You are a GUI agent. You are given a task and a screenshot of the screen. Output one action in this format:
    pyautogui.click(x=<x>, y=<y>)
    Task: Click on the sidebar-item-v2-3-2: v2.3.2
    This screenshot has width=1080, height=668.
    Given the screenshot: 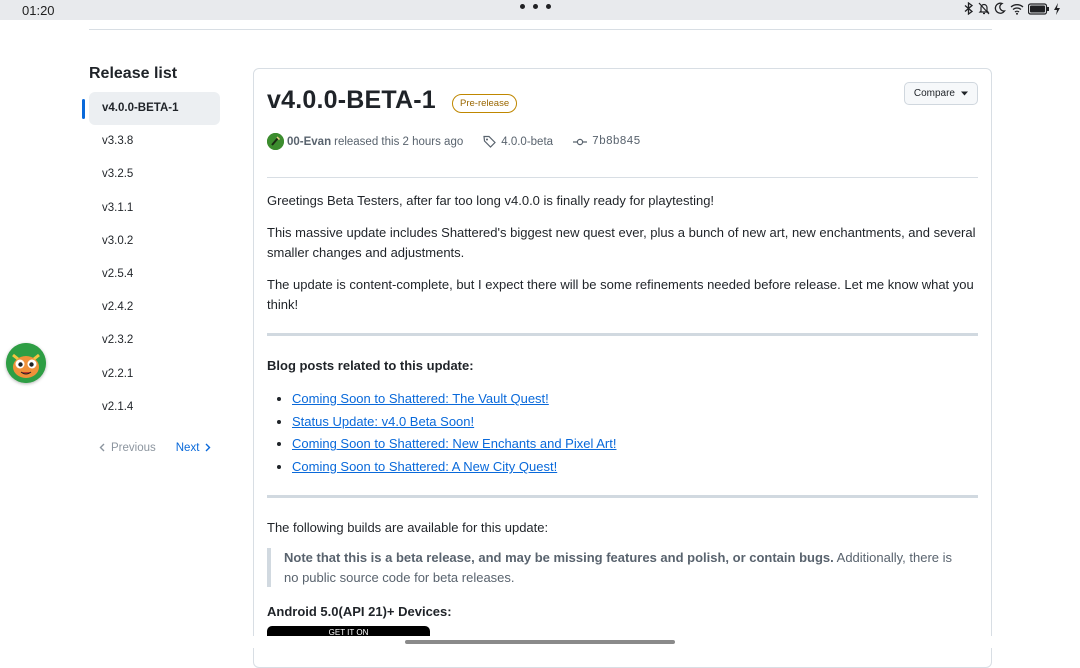 What is the action you would take?
    pyautogui.click(x=154, y=340)
    